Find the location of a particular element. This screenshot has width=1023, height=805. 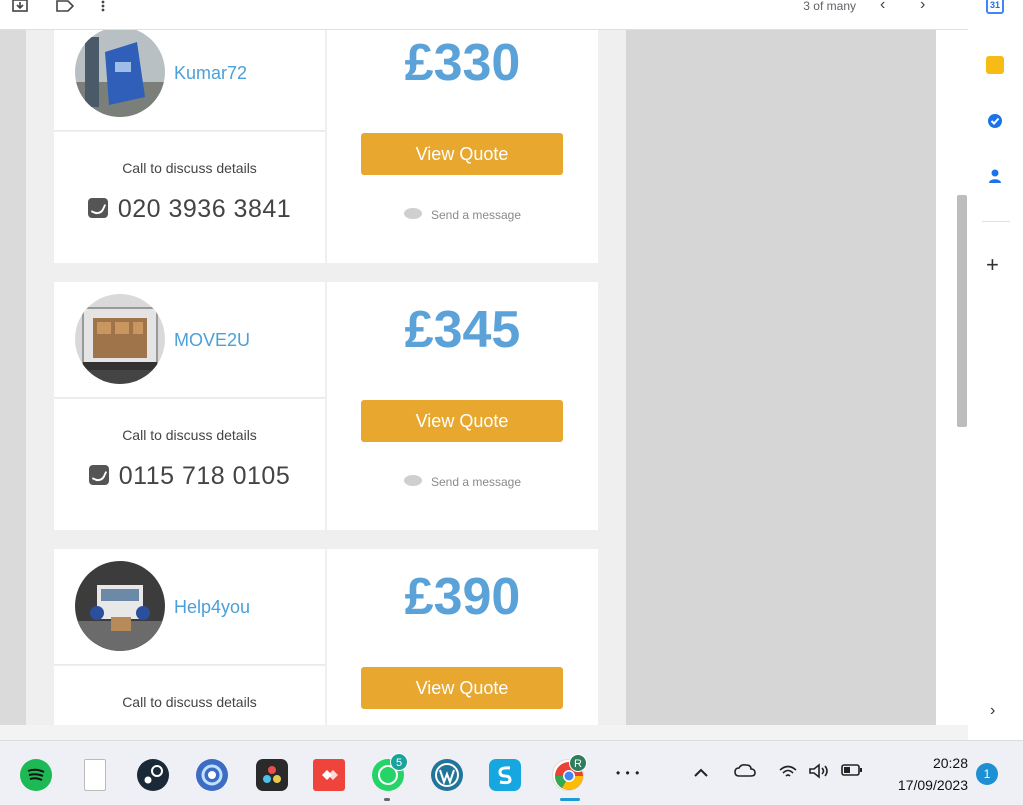

quote-contact: Call to discuss details 0115 718 0105 is located at coordinates (189, 464).